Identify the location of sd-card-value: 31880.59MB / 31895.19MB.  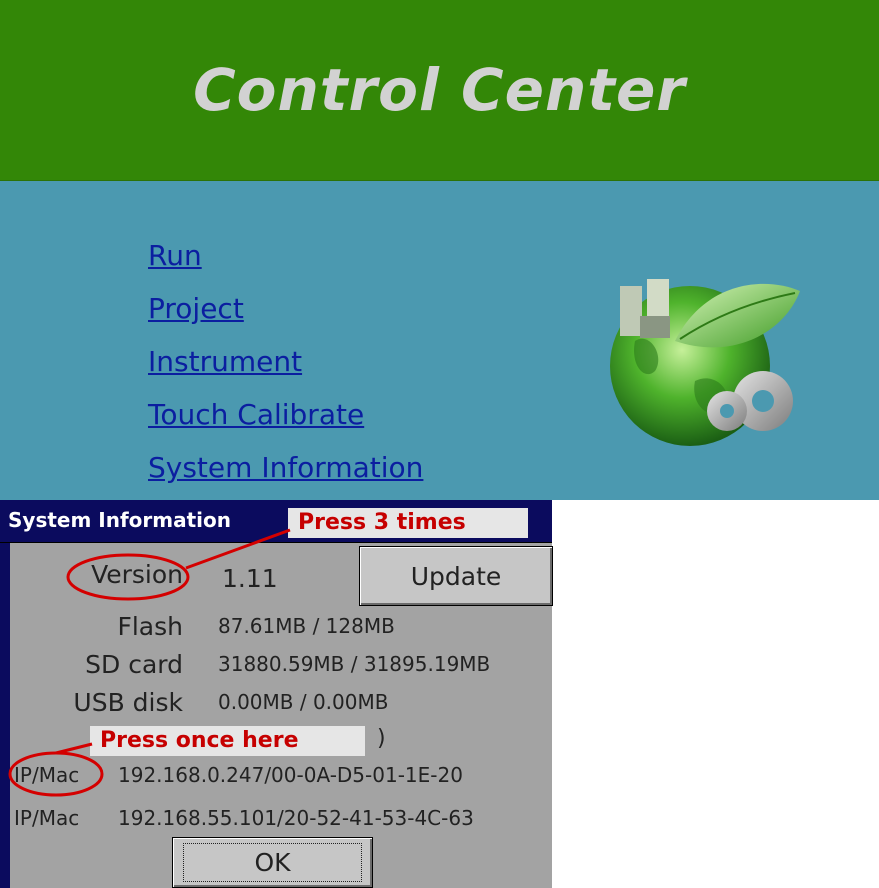
(354, 664).